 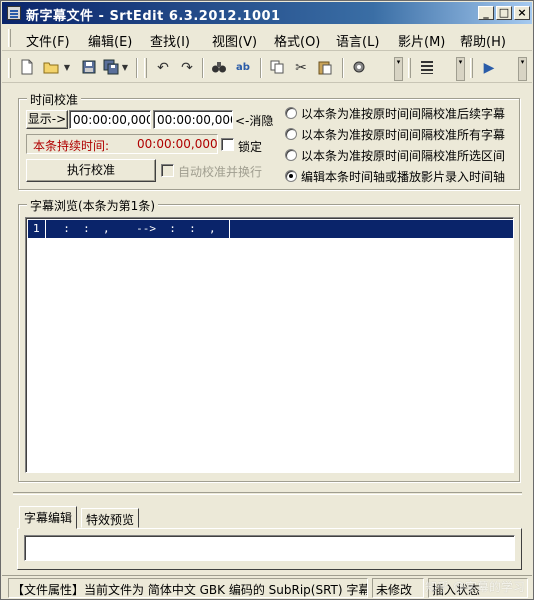 I want to click on menu-edit: 编辑(E), so click(x=110, y=40).